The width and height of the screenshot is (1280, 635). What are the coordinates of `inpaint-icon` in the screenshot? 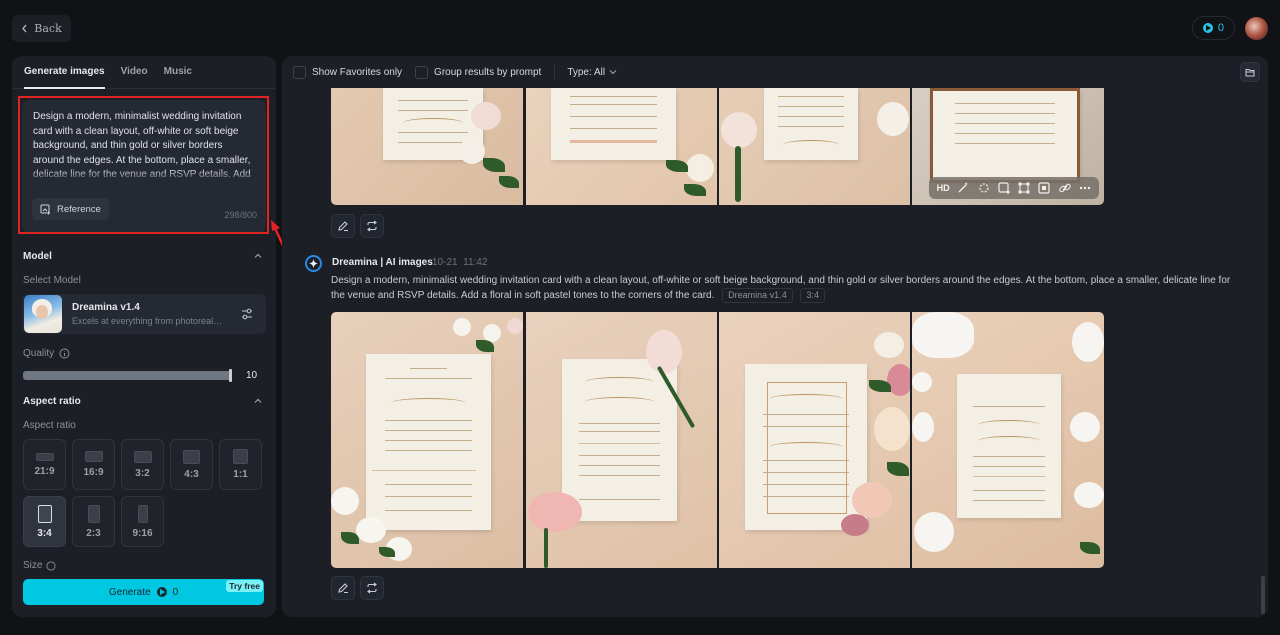 It's located at (984, 188).